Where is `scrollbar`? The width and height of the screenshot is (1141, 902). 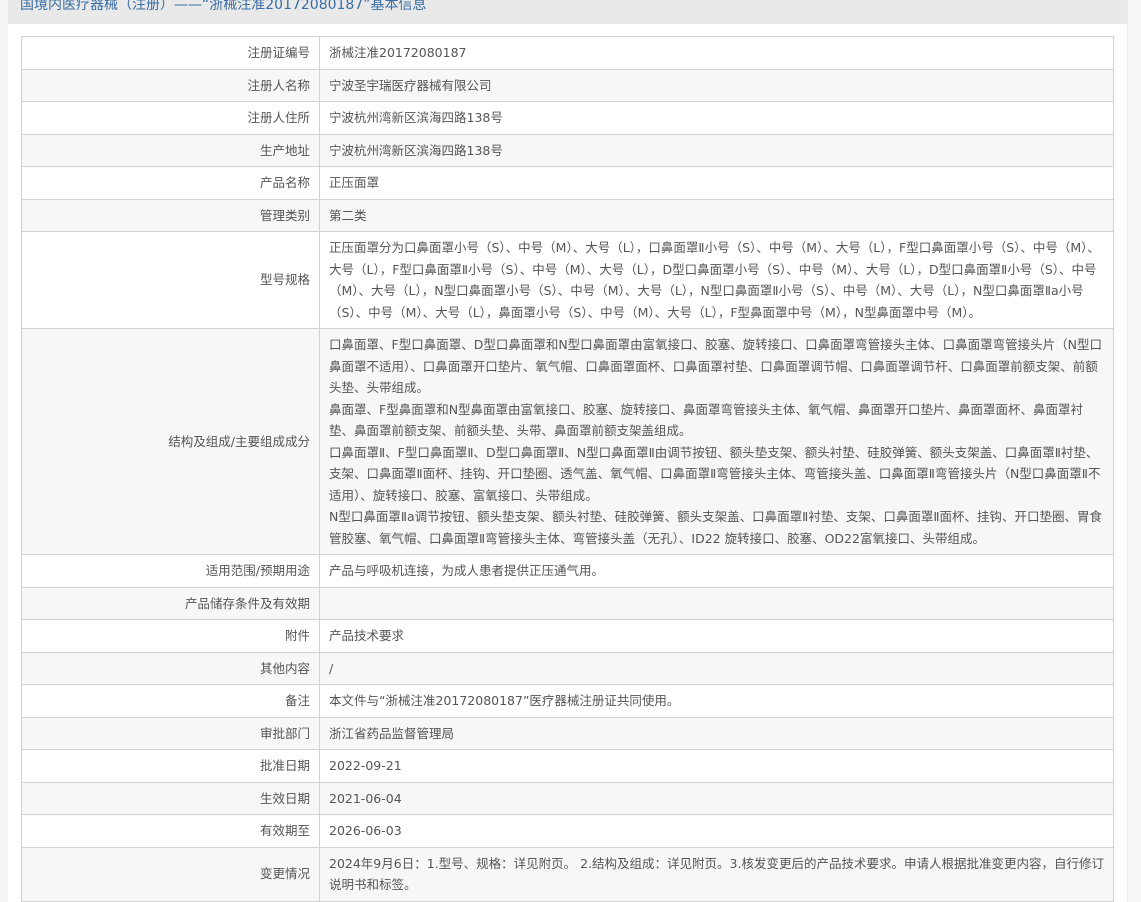 scrollbar is located at coordinates (1134, 451).